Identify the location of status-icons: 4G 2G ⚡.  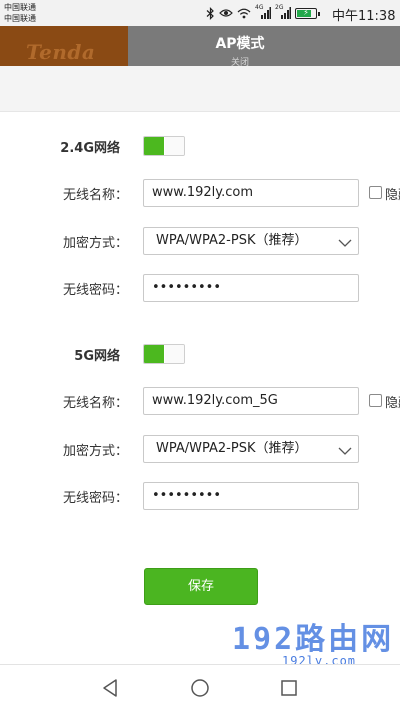
(263, 12).